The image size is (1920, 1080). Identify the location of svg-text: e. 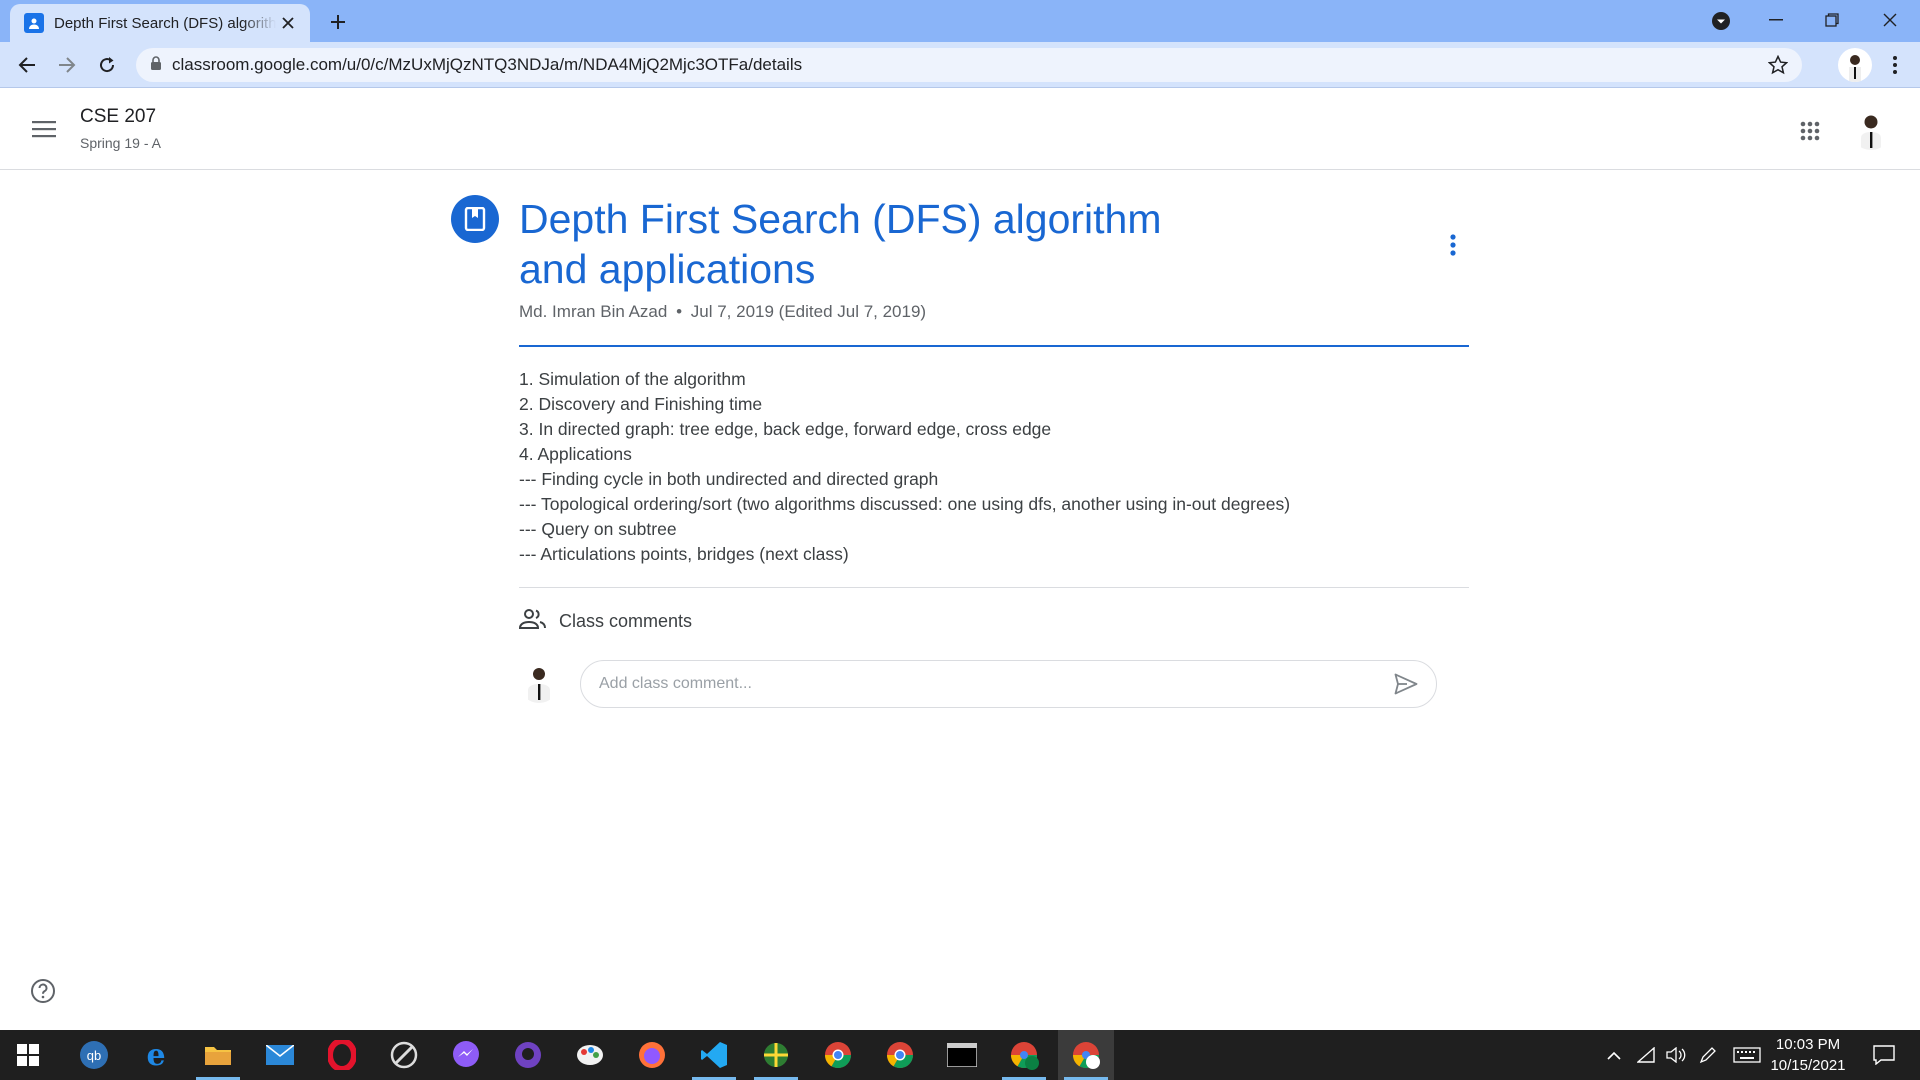
(155, 1055).